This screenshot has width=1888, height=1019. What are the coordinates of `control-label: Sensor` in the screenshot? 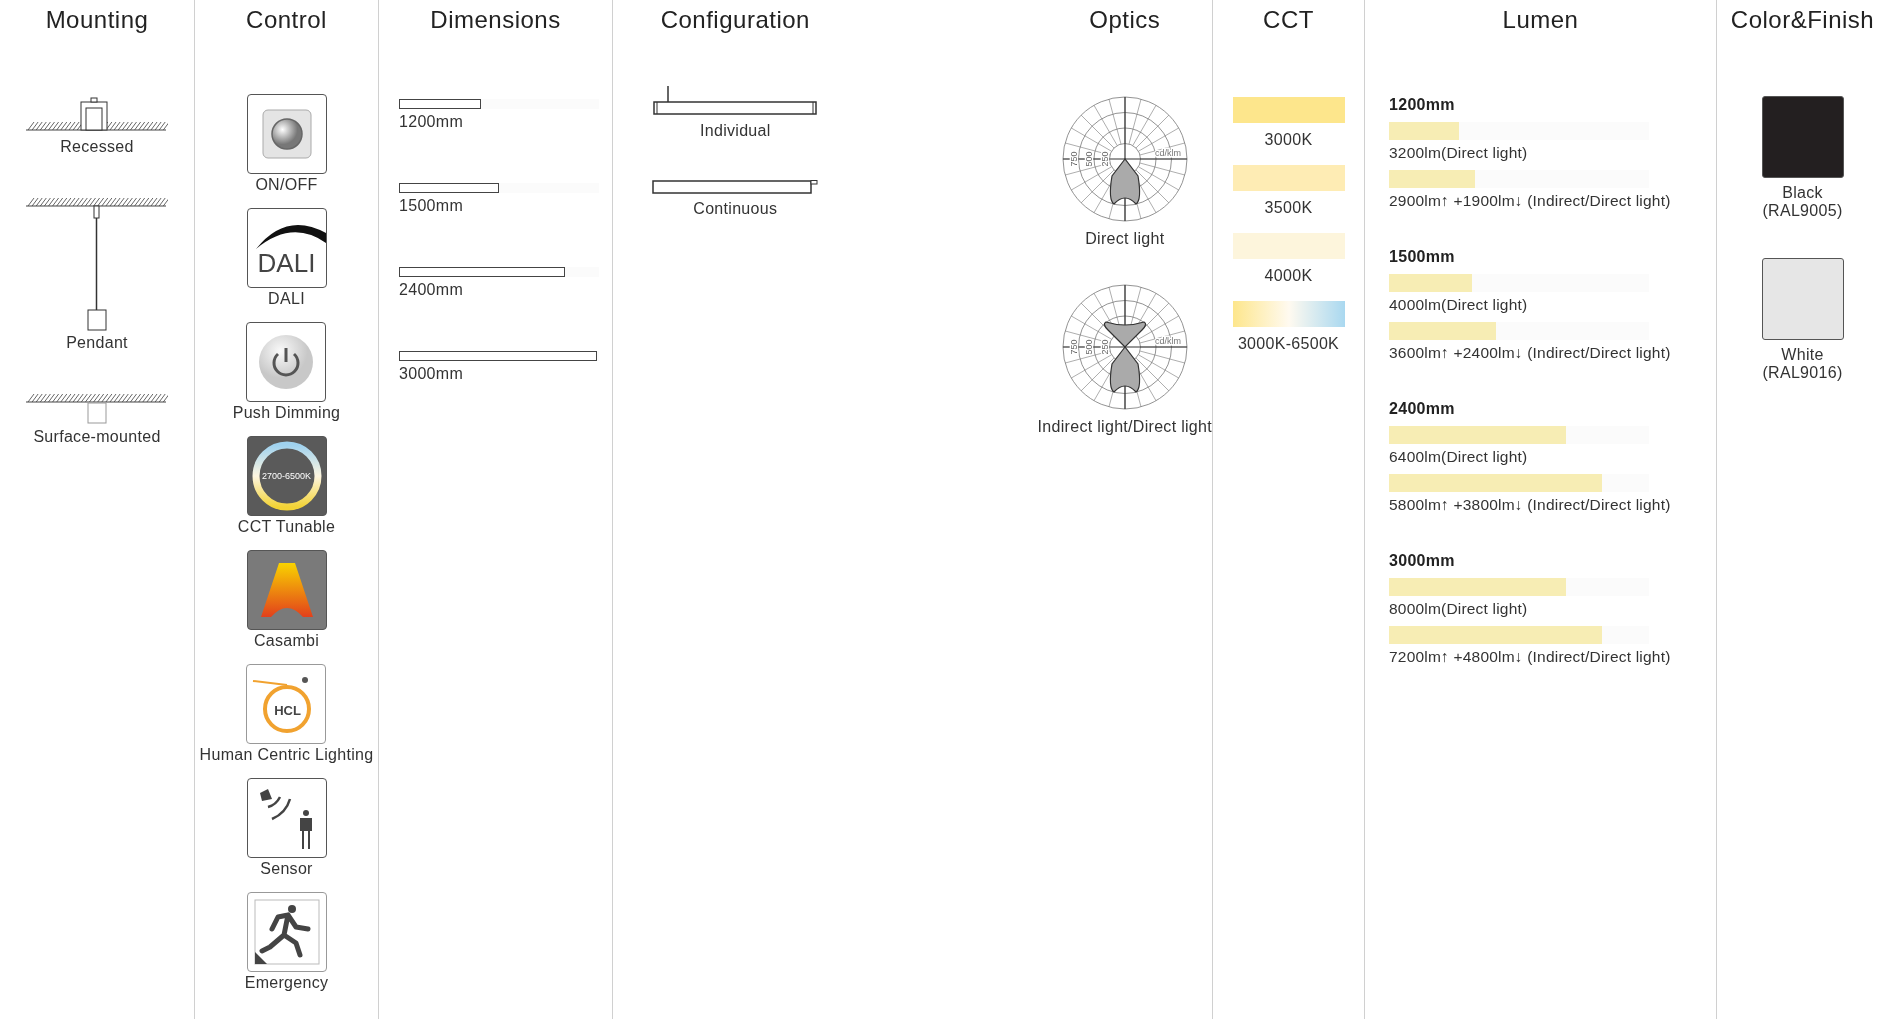 It's located at (286, 869).